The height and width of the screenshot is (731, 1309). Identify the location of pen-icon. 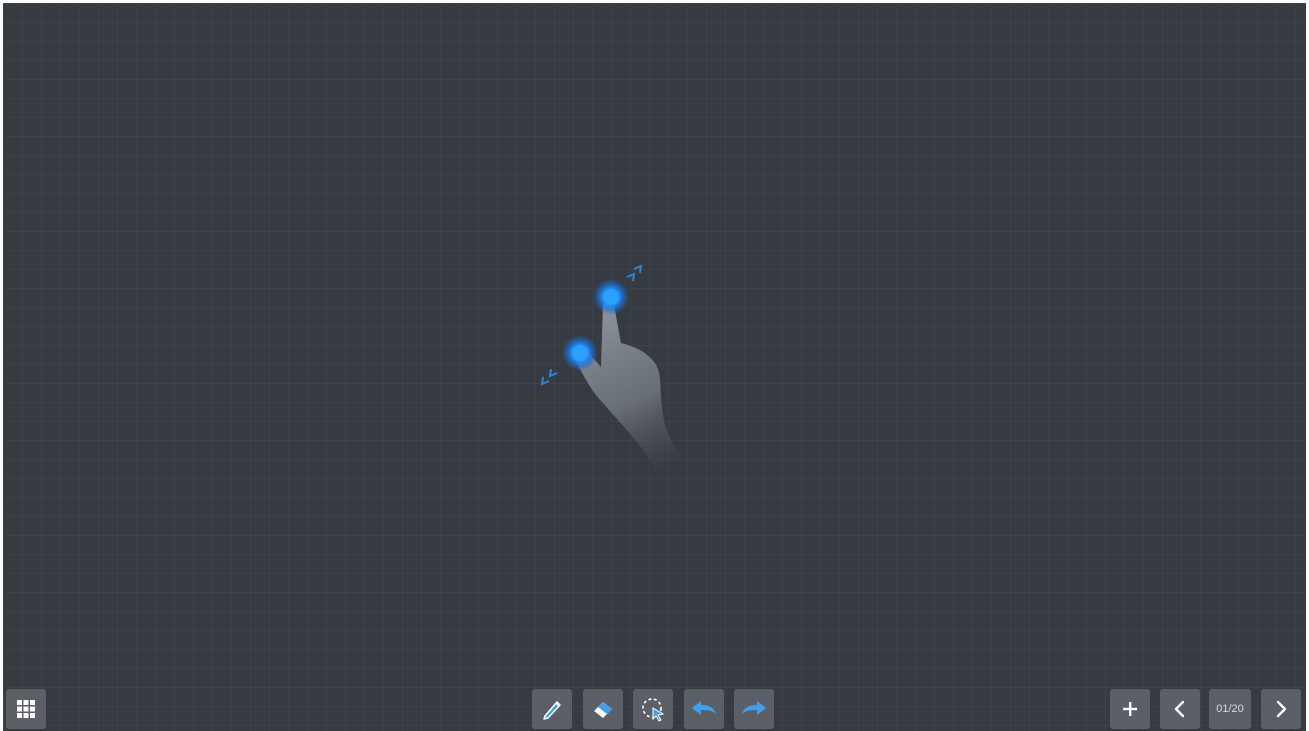
(552, 710).